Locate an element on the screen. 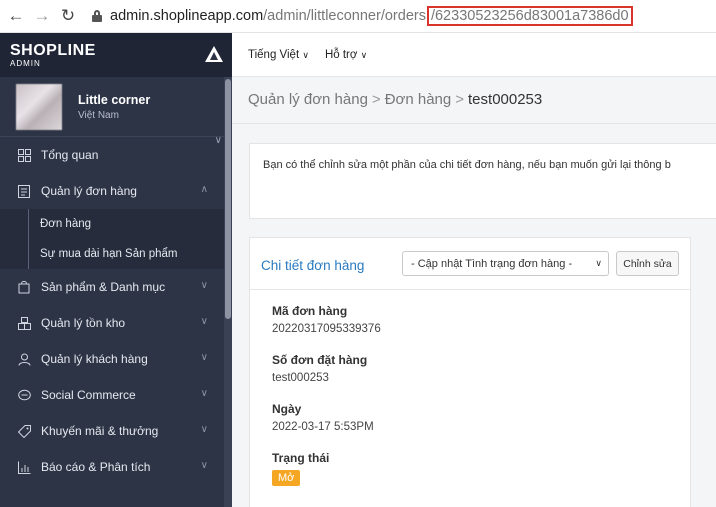 The image size is (716, 507). sidebar-item-label: Báo cáo & Phân tích is located at coordinates (96, 467).